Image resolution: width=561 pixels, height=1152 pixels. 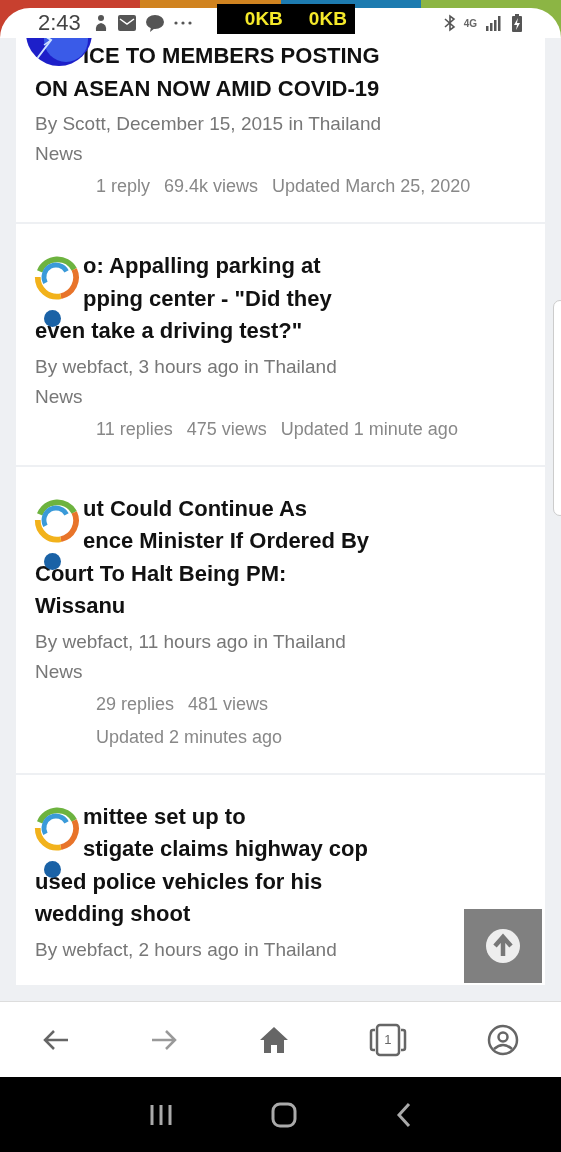 What do you see at coordinates (403, 1114) in the screenshot?
I see `back-icon` at bounding box center [403, 1114].